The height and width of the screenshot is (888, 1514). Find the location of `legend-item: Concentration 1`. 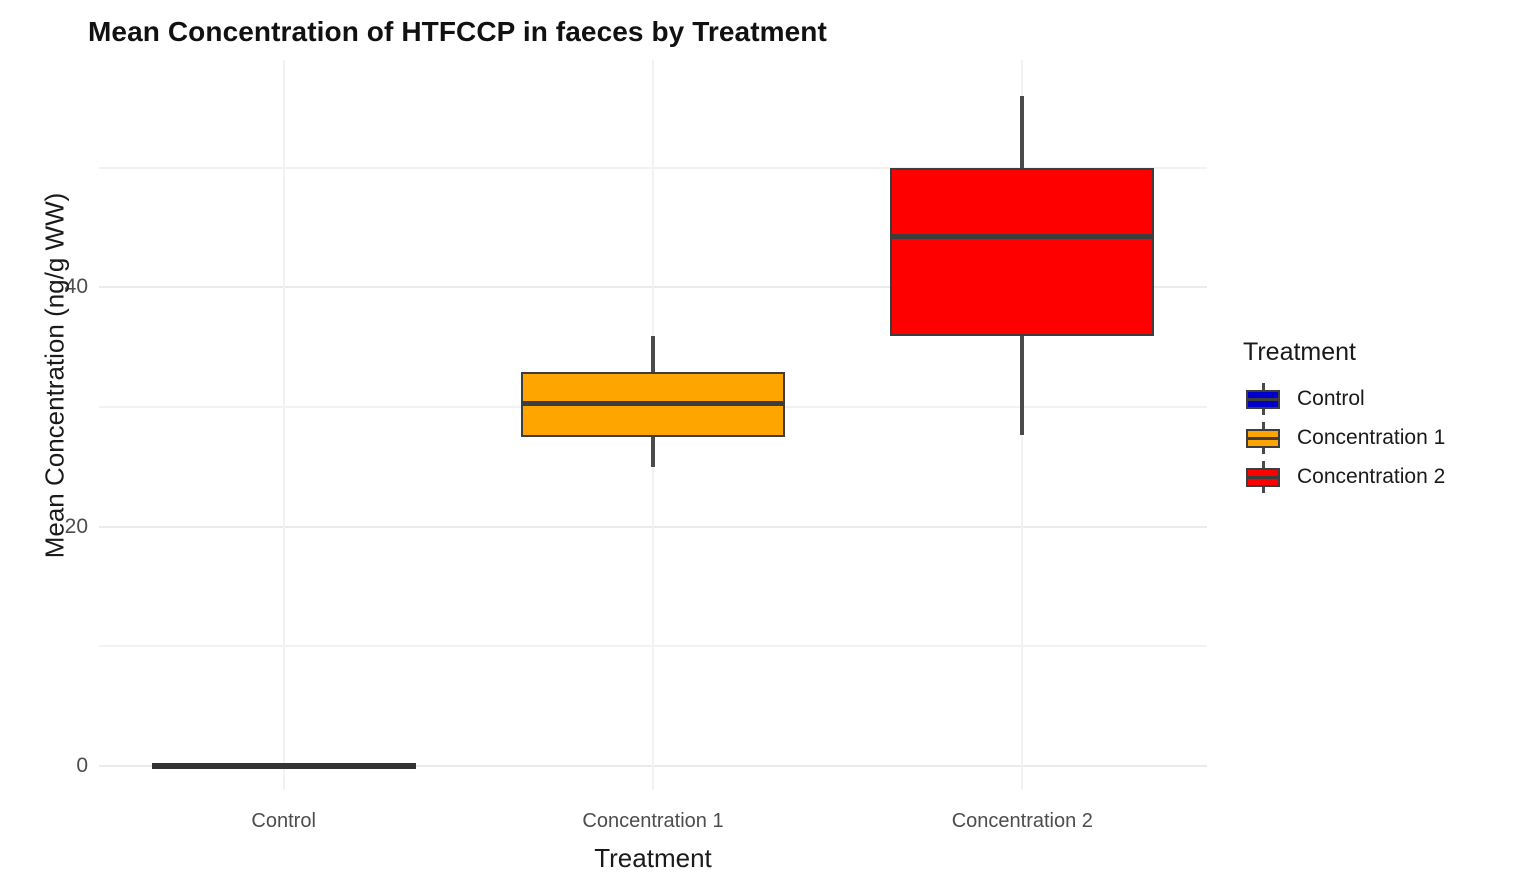

legend-item: Concentration 1 is located at coordinates (1373, 437).